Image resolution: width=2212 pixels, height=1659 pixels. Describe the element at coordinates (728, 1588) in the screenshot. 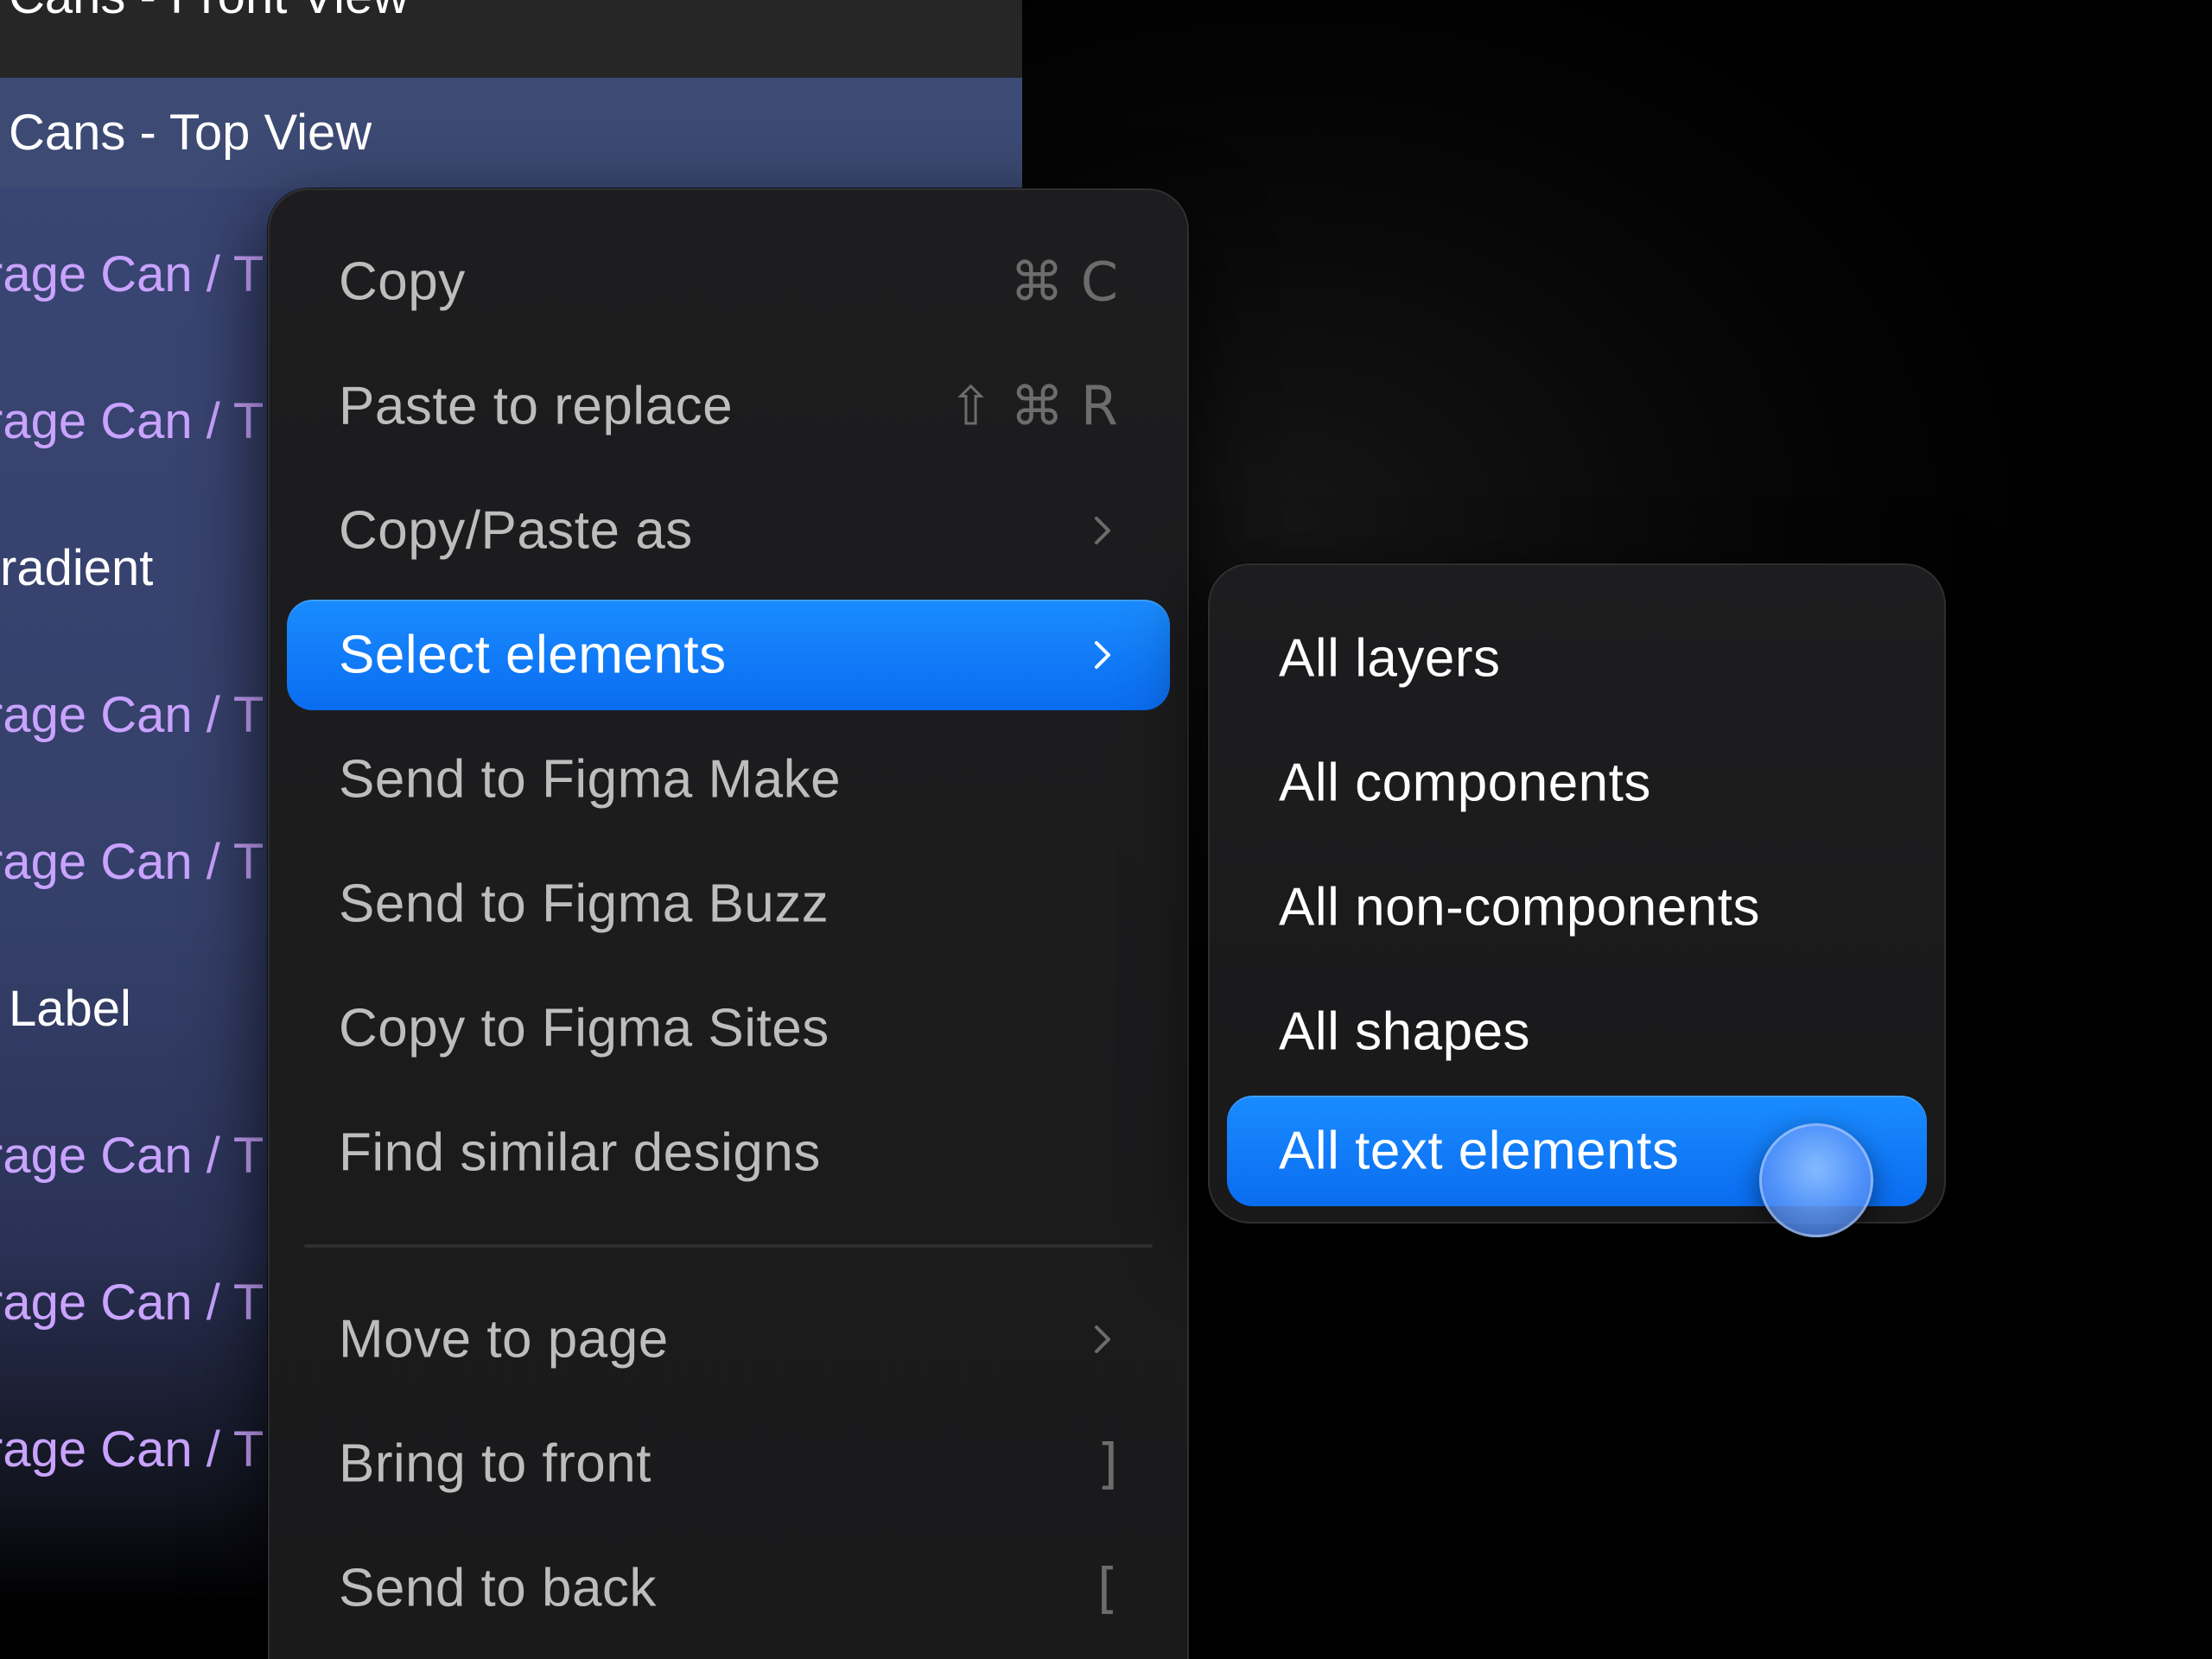

I see `menu-item-send-to-back: Send to back [` at that location.